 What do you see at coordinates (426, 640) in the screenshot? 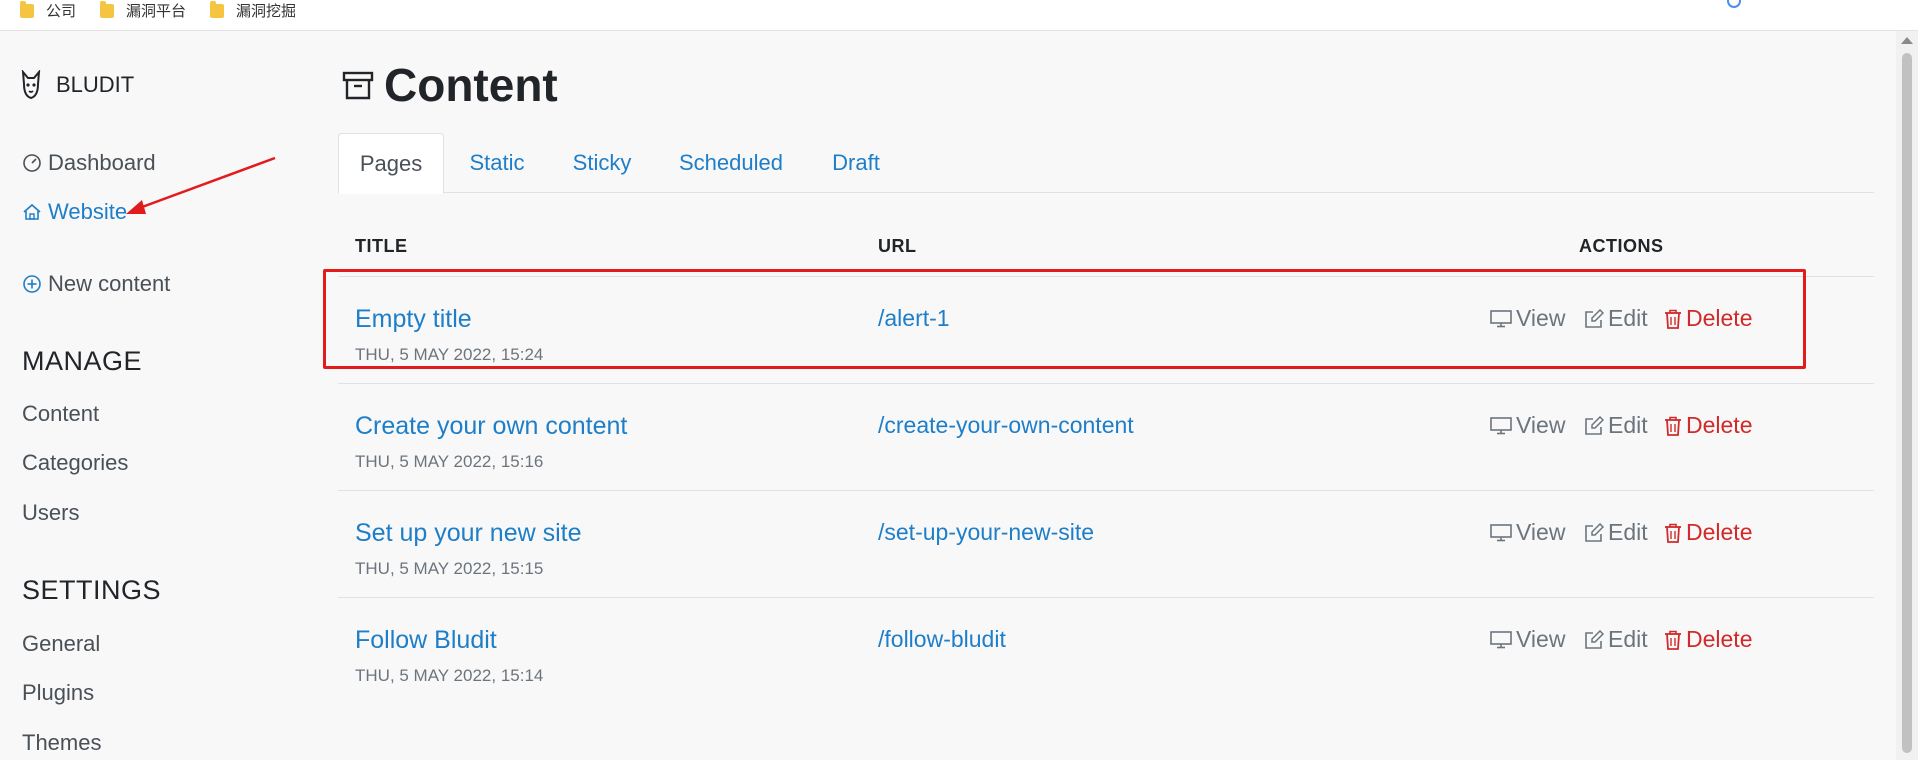
I see `page-title-link: Follow Bludit` at bounding box center [426, 640].